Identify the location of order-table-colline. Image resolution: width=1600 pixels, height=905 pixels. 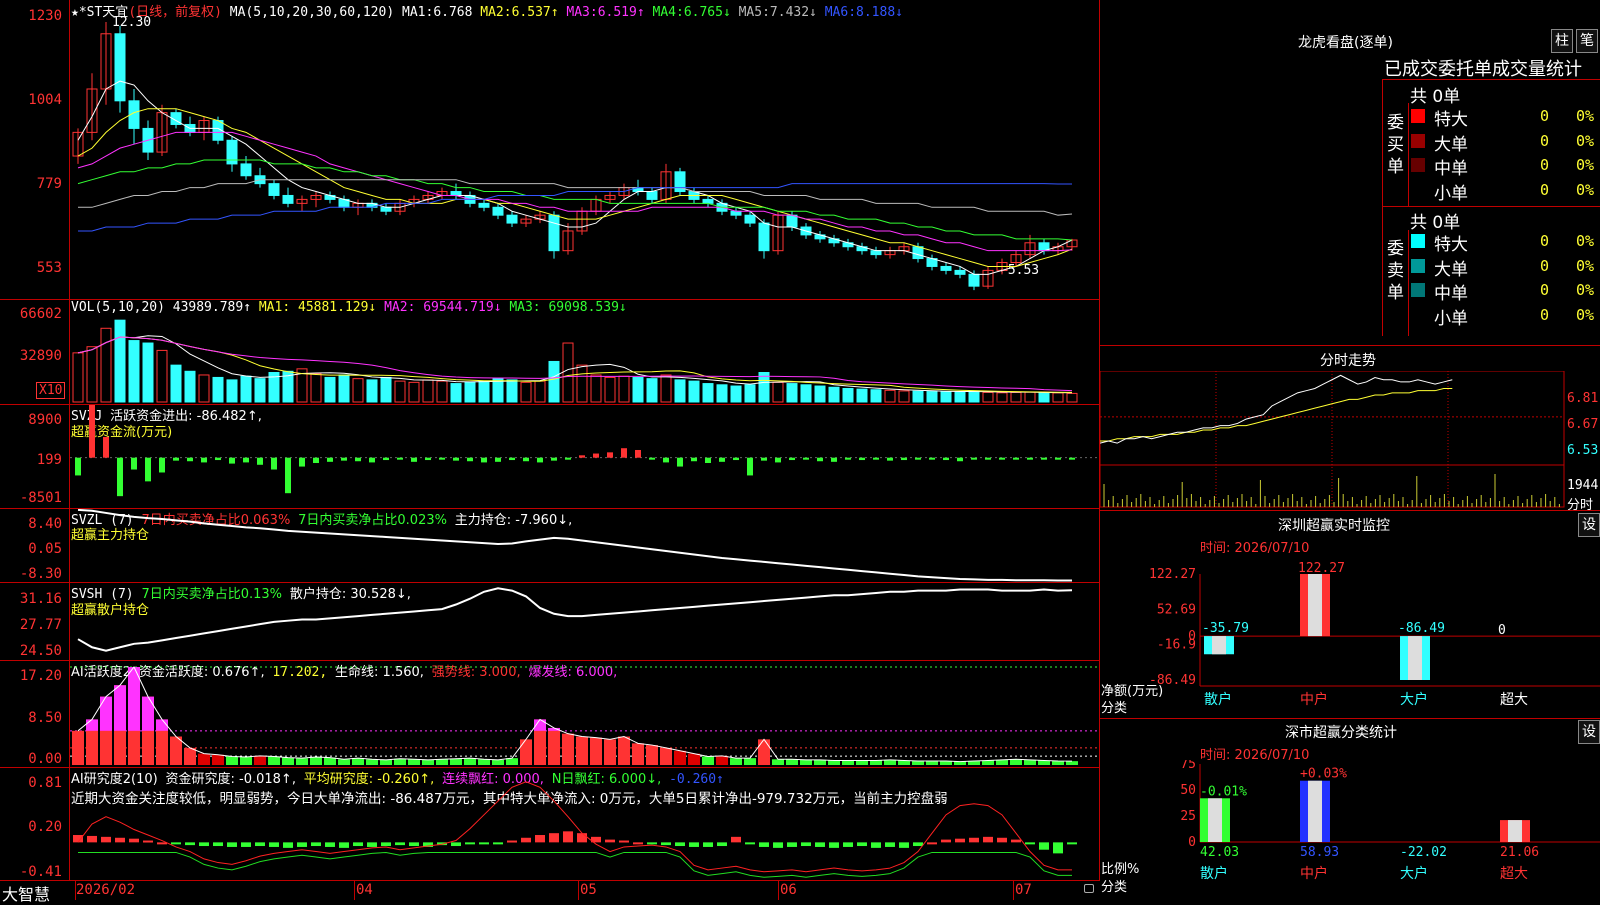
(1408, 154).